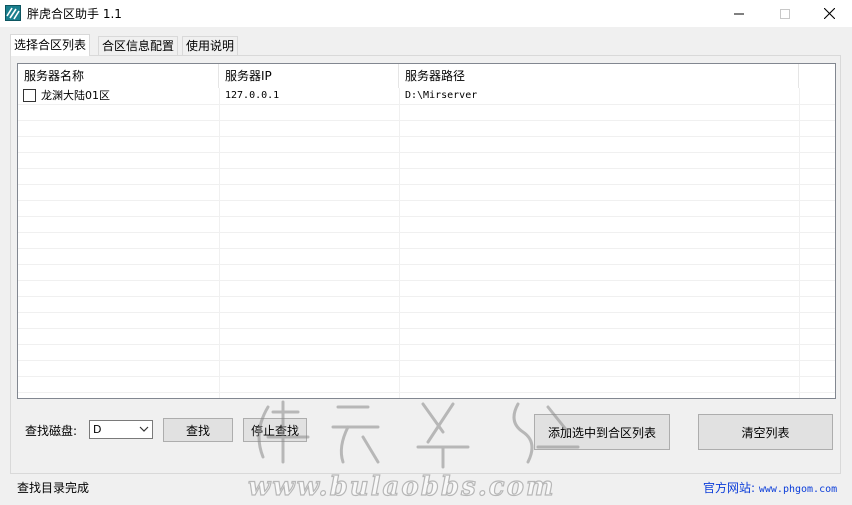 This screenshot has width=852, height=505. Describe the element at coordinates (29, 95) in the screenshot. I see `row-checkbox` at that location.